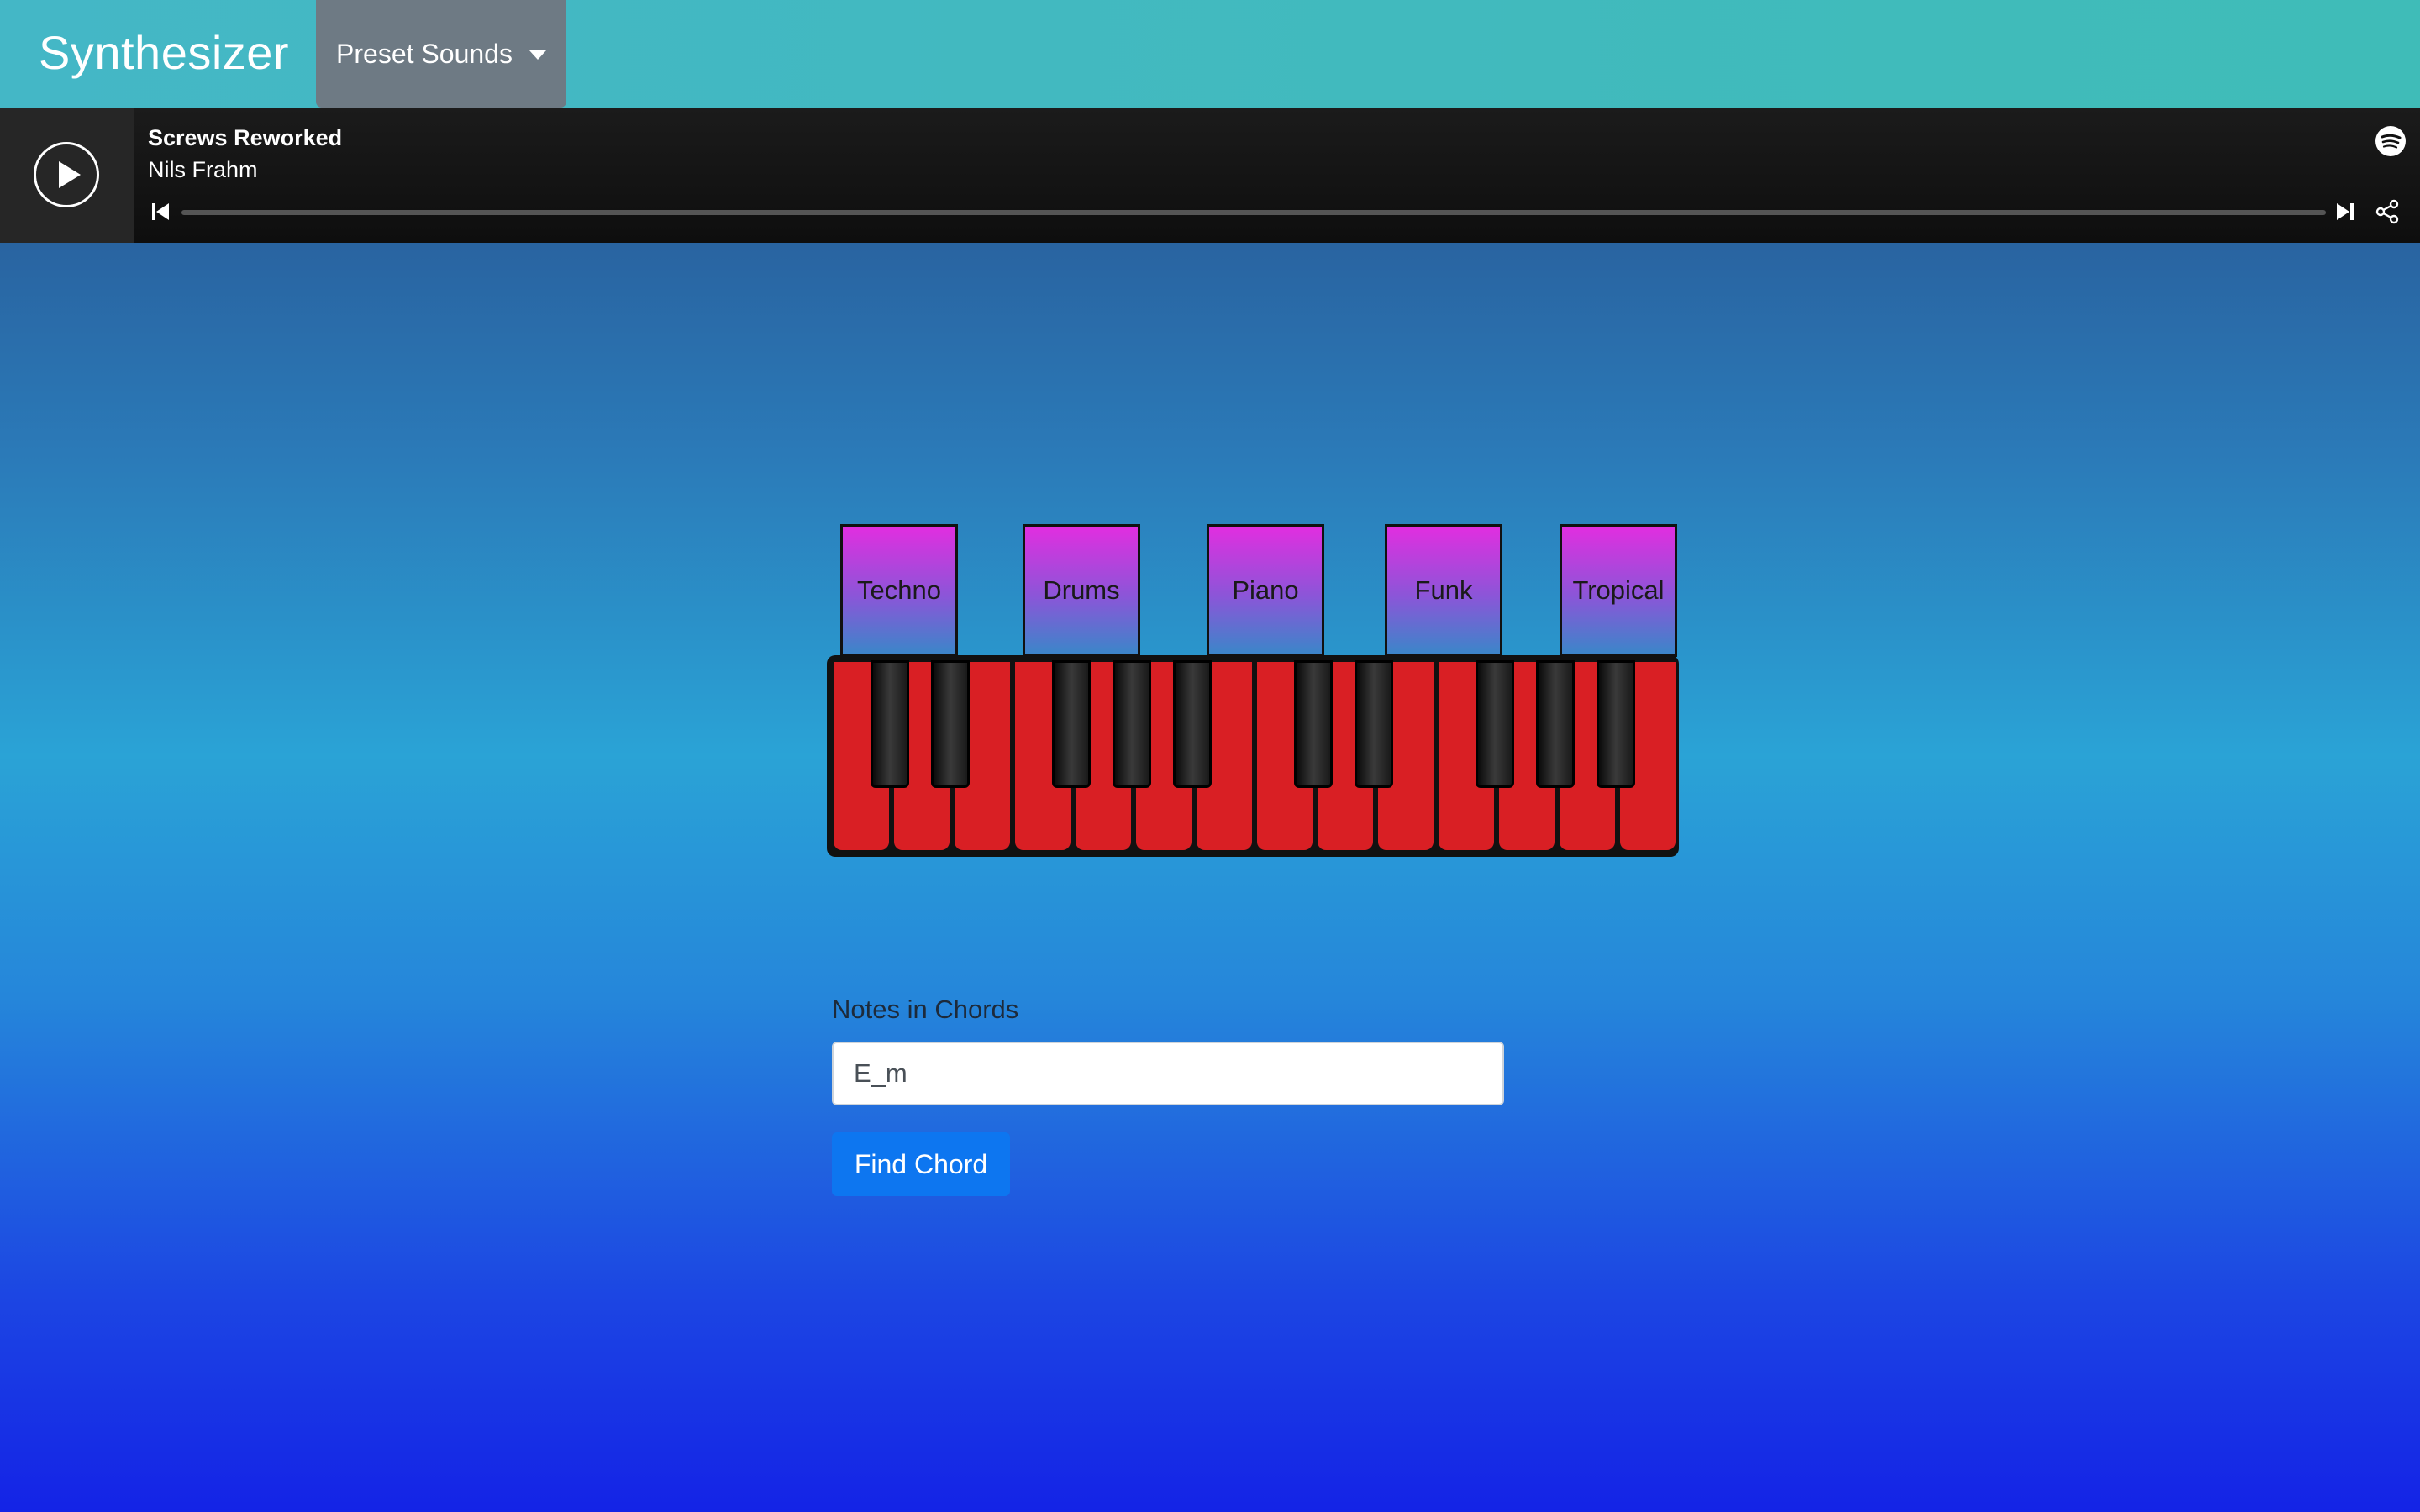  What do you see at coordinates (164, 52) in the screenshot?
I see `app-title: Synthesizer` at bounding box center [164, 52].